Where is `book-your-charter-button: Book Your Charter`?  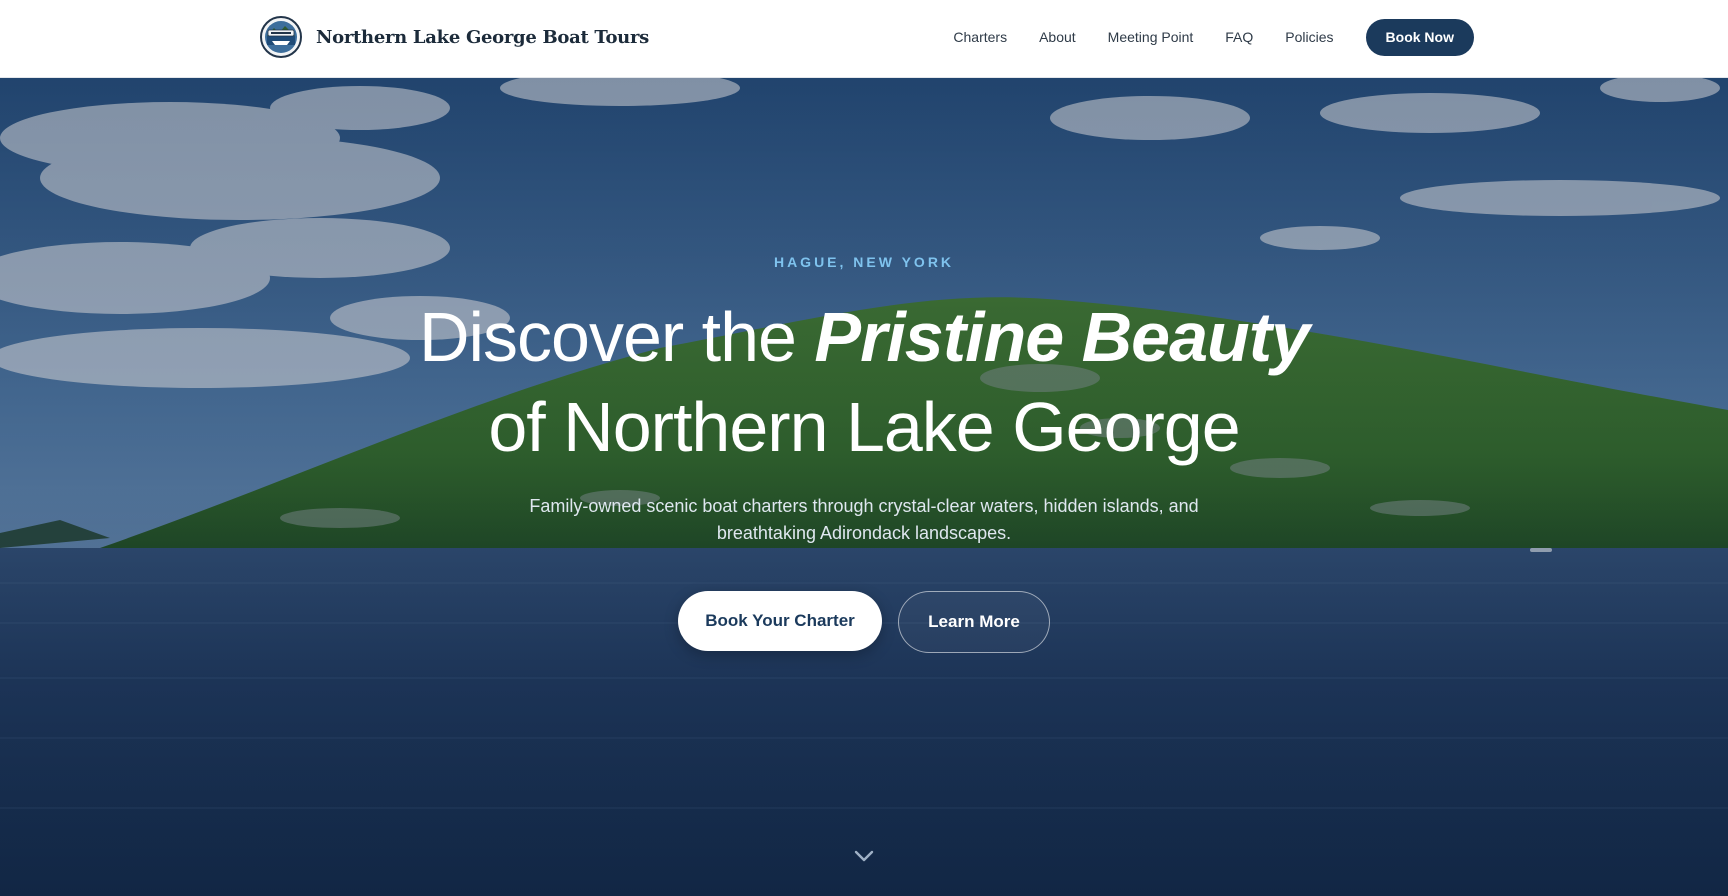 book-your-charter-button: Book Your Charter is located at coordinates (780, 621).